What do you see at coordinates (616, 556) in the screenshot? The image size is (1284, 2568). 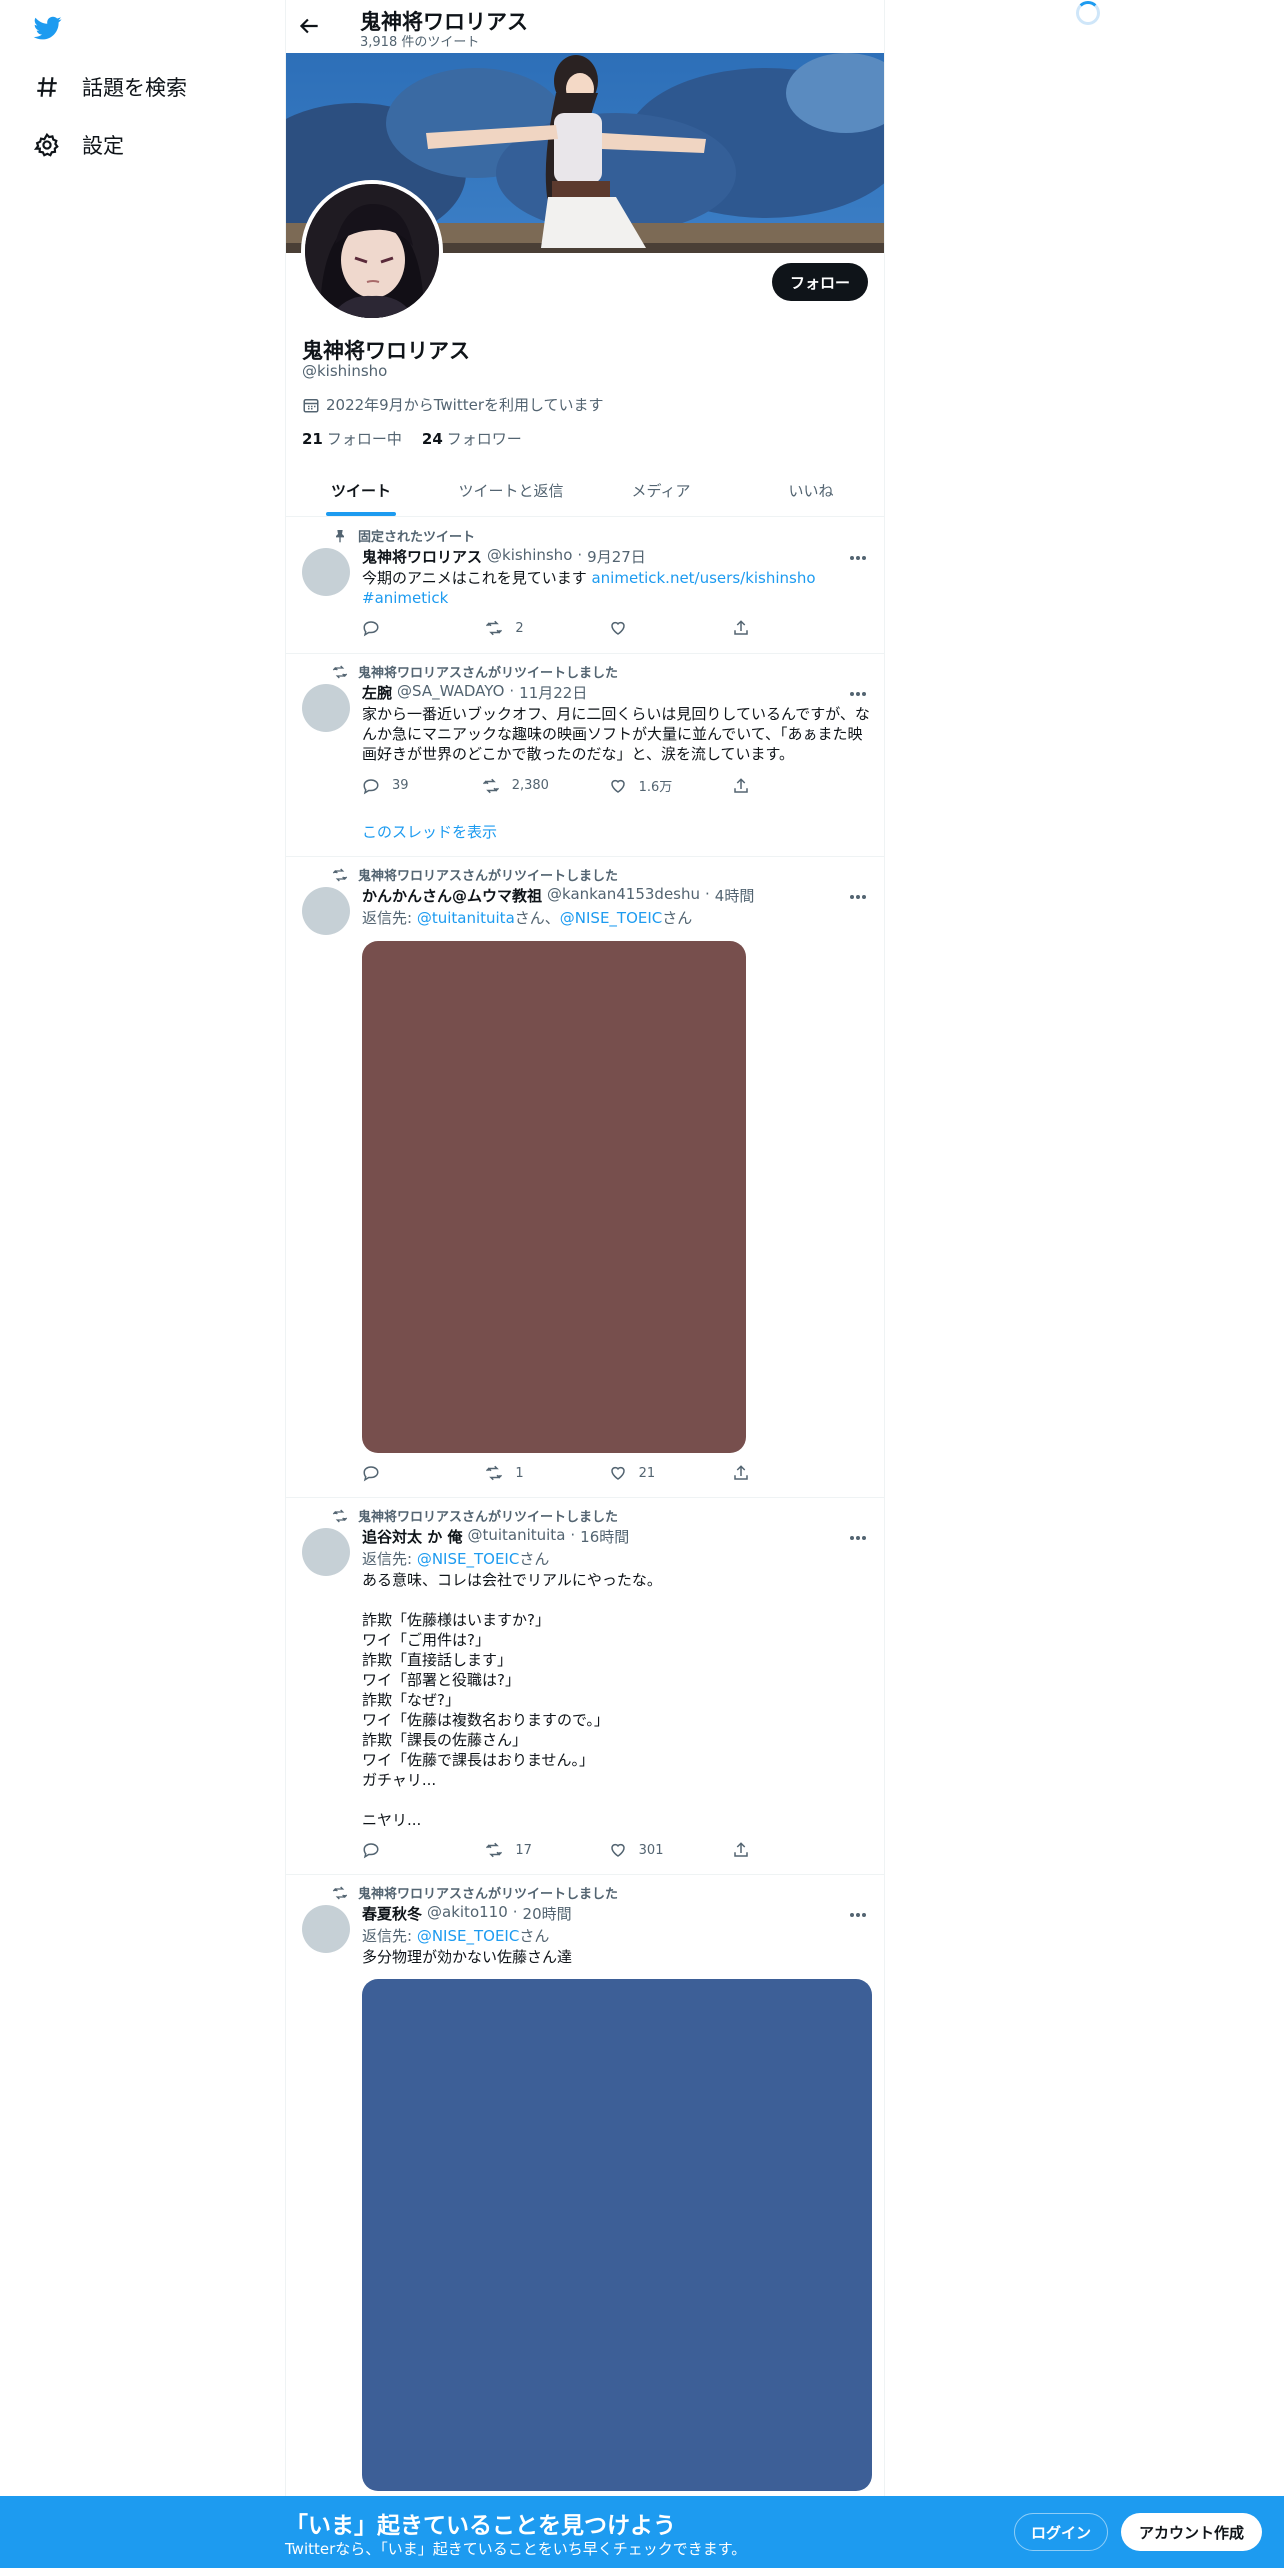 I see `tweet-time: 9月27日` at bounding box center [616, 556].